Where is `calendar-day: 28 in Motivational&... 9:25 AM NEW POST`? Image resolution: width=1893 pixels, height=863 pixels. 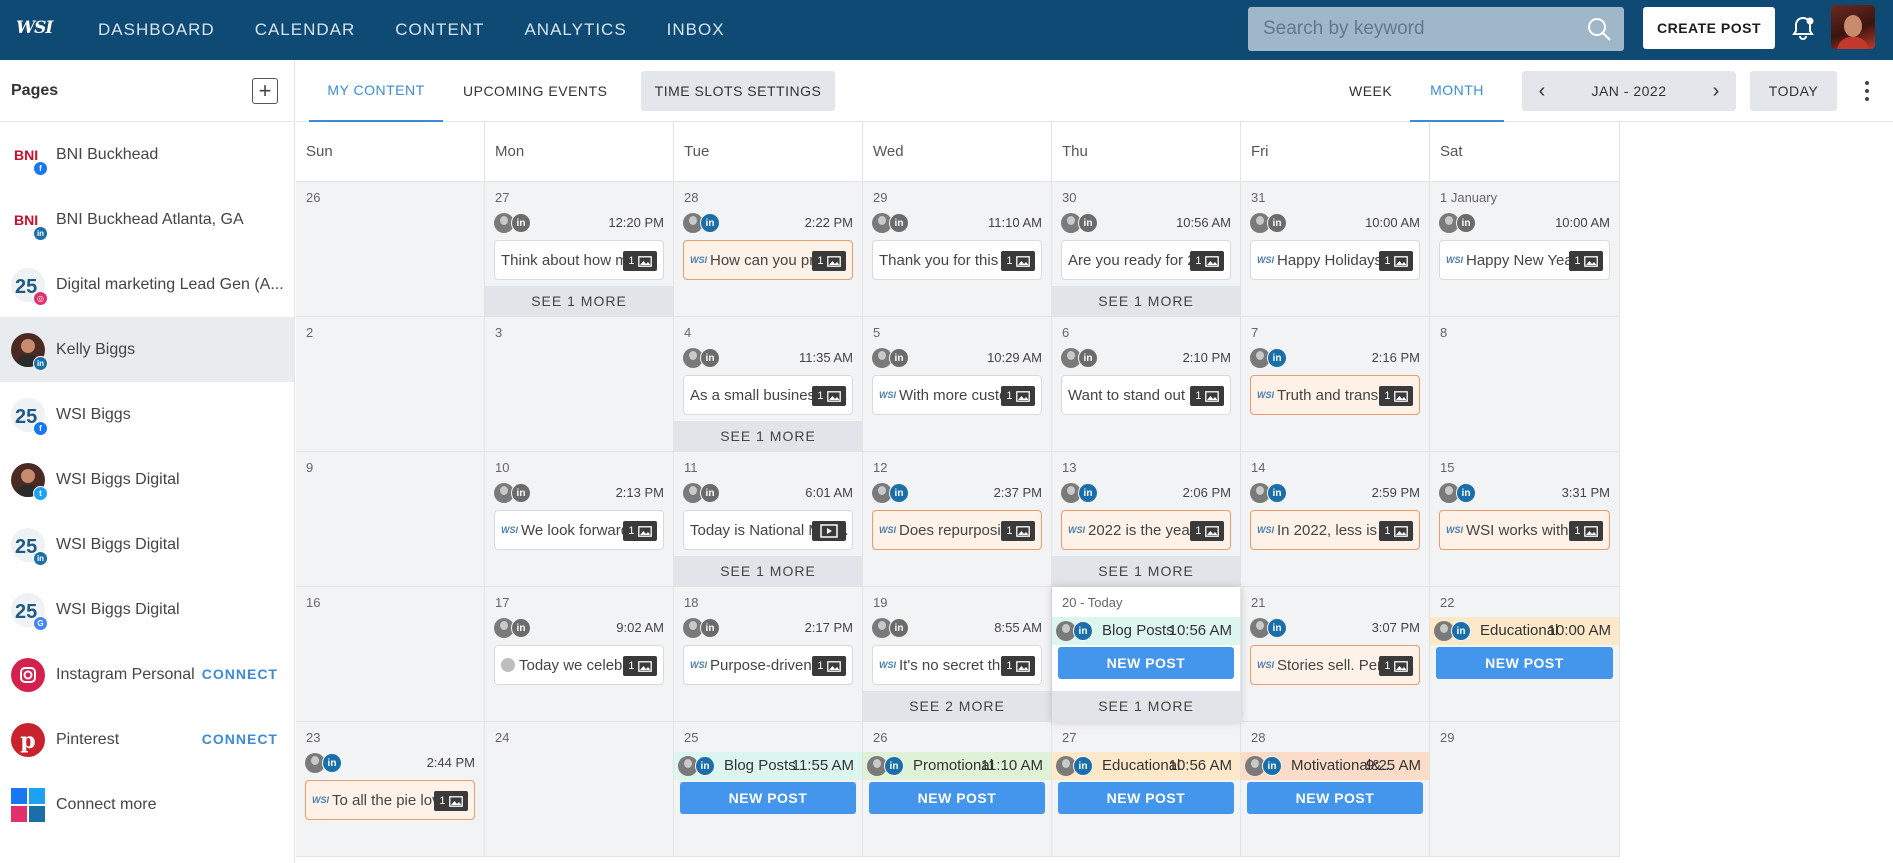
calendar-day: 28 in Motivational&... 9:25 AM NEW POST is located at coordinates (1335, 789).